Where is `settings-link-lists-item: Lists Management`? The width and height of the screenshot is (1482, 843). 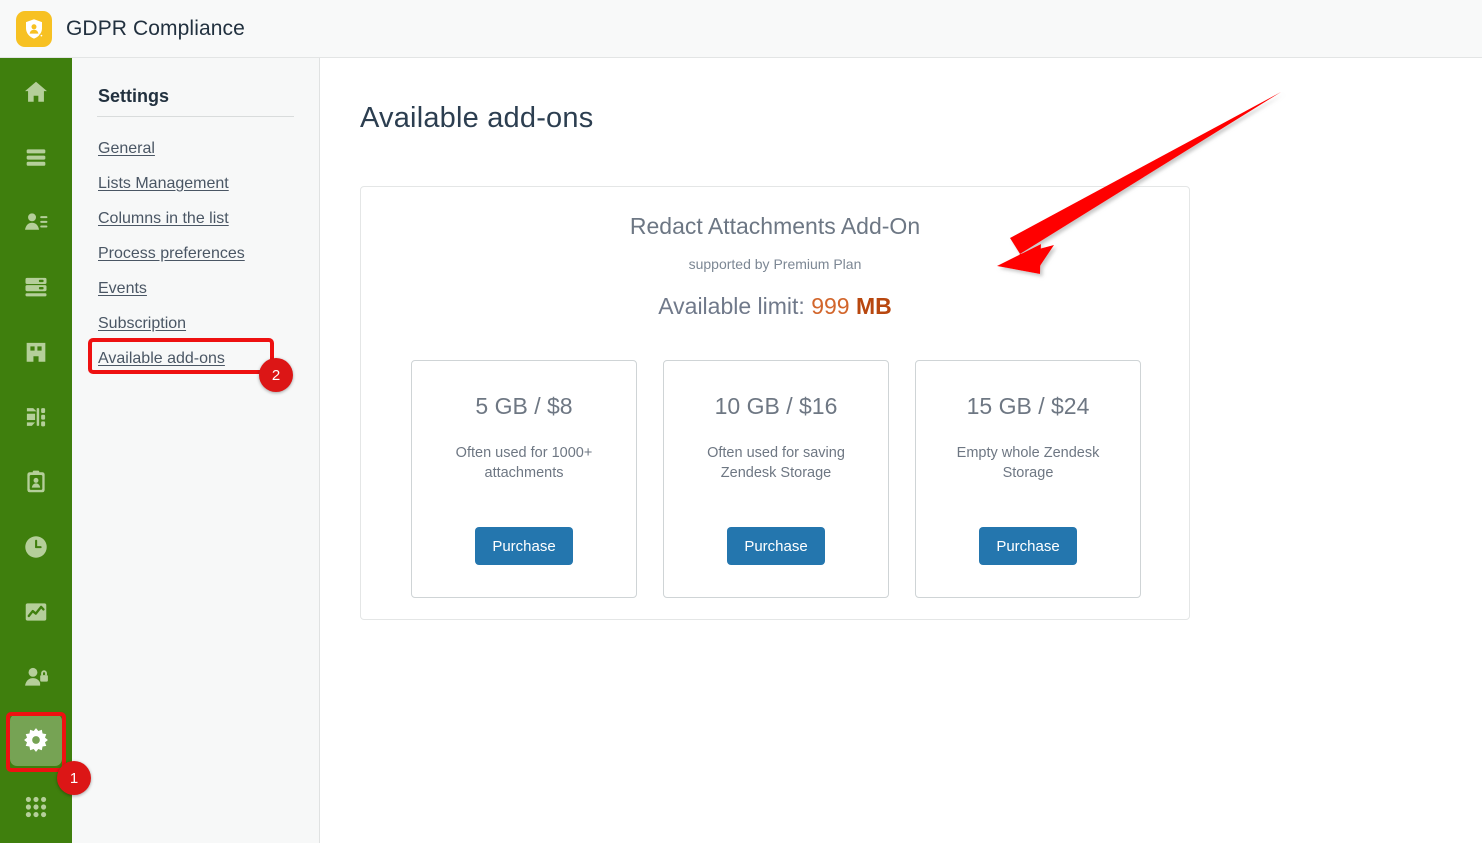 settings-link-lists-item: Lists Management is located at coordinates (203, 184).